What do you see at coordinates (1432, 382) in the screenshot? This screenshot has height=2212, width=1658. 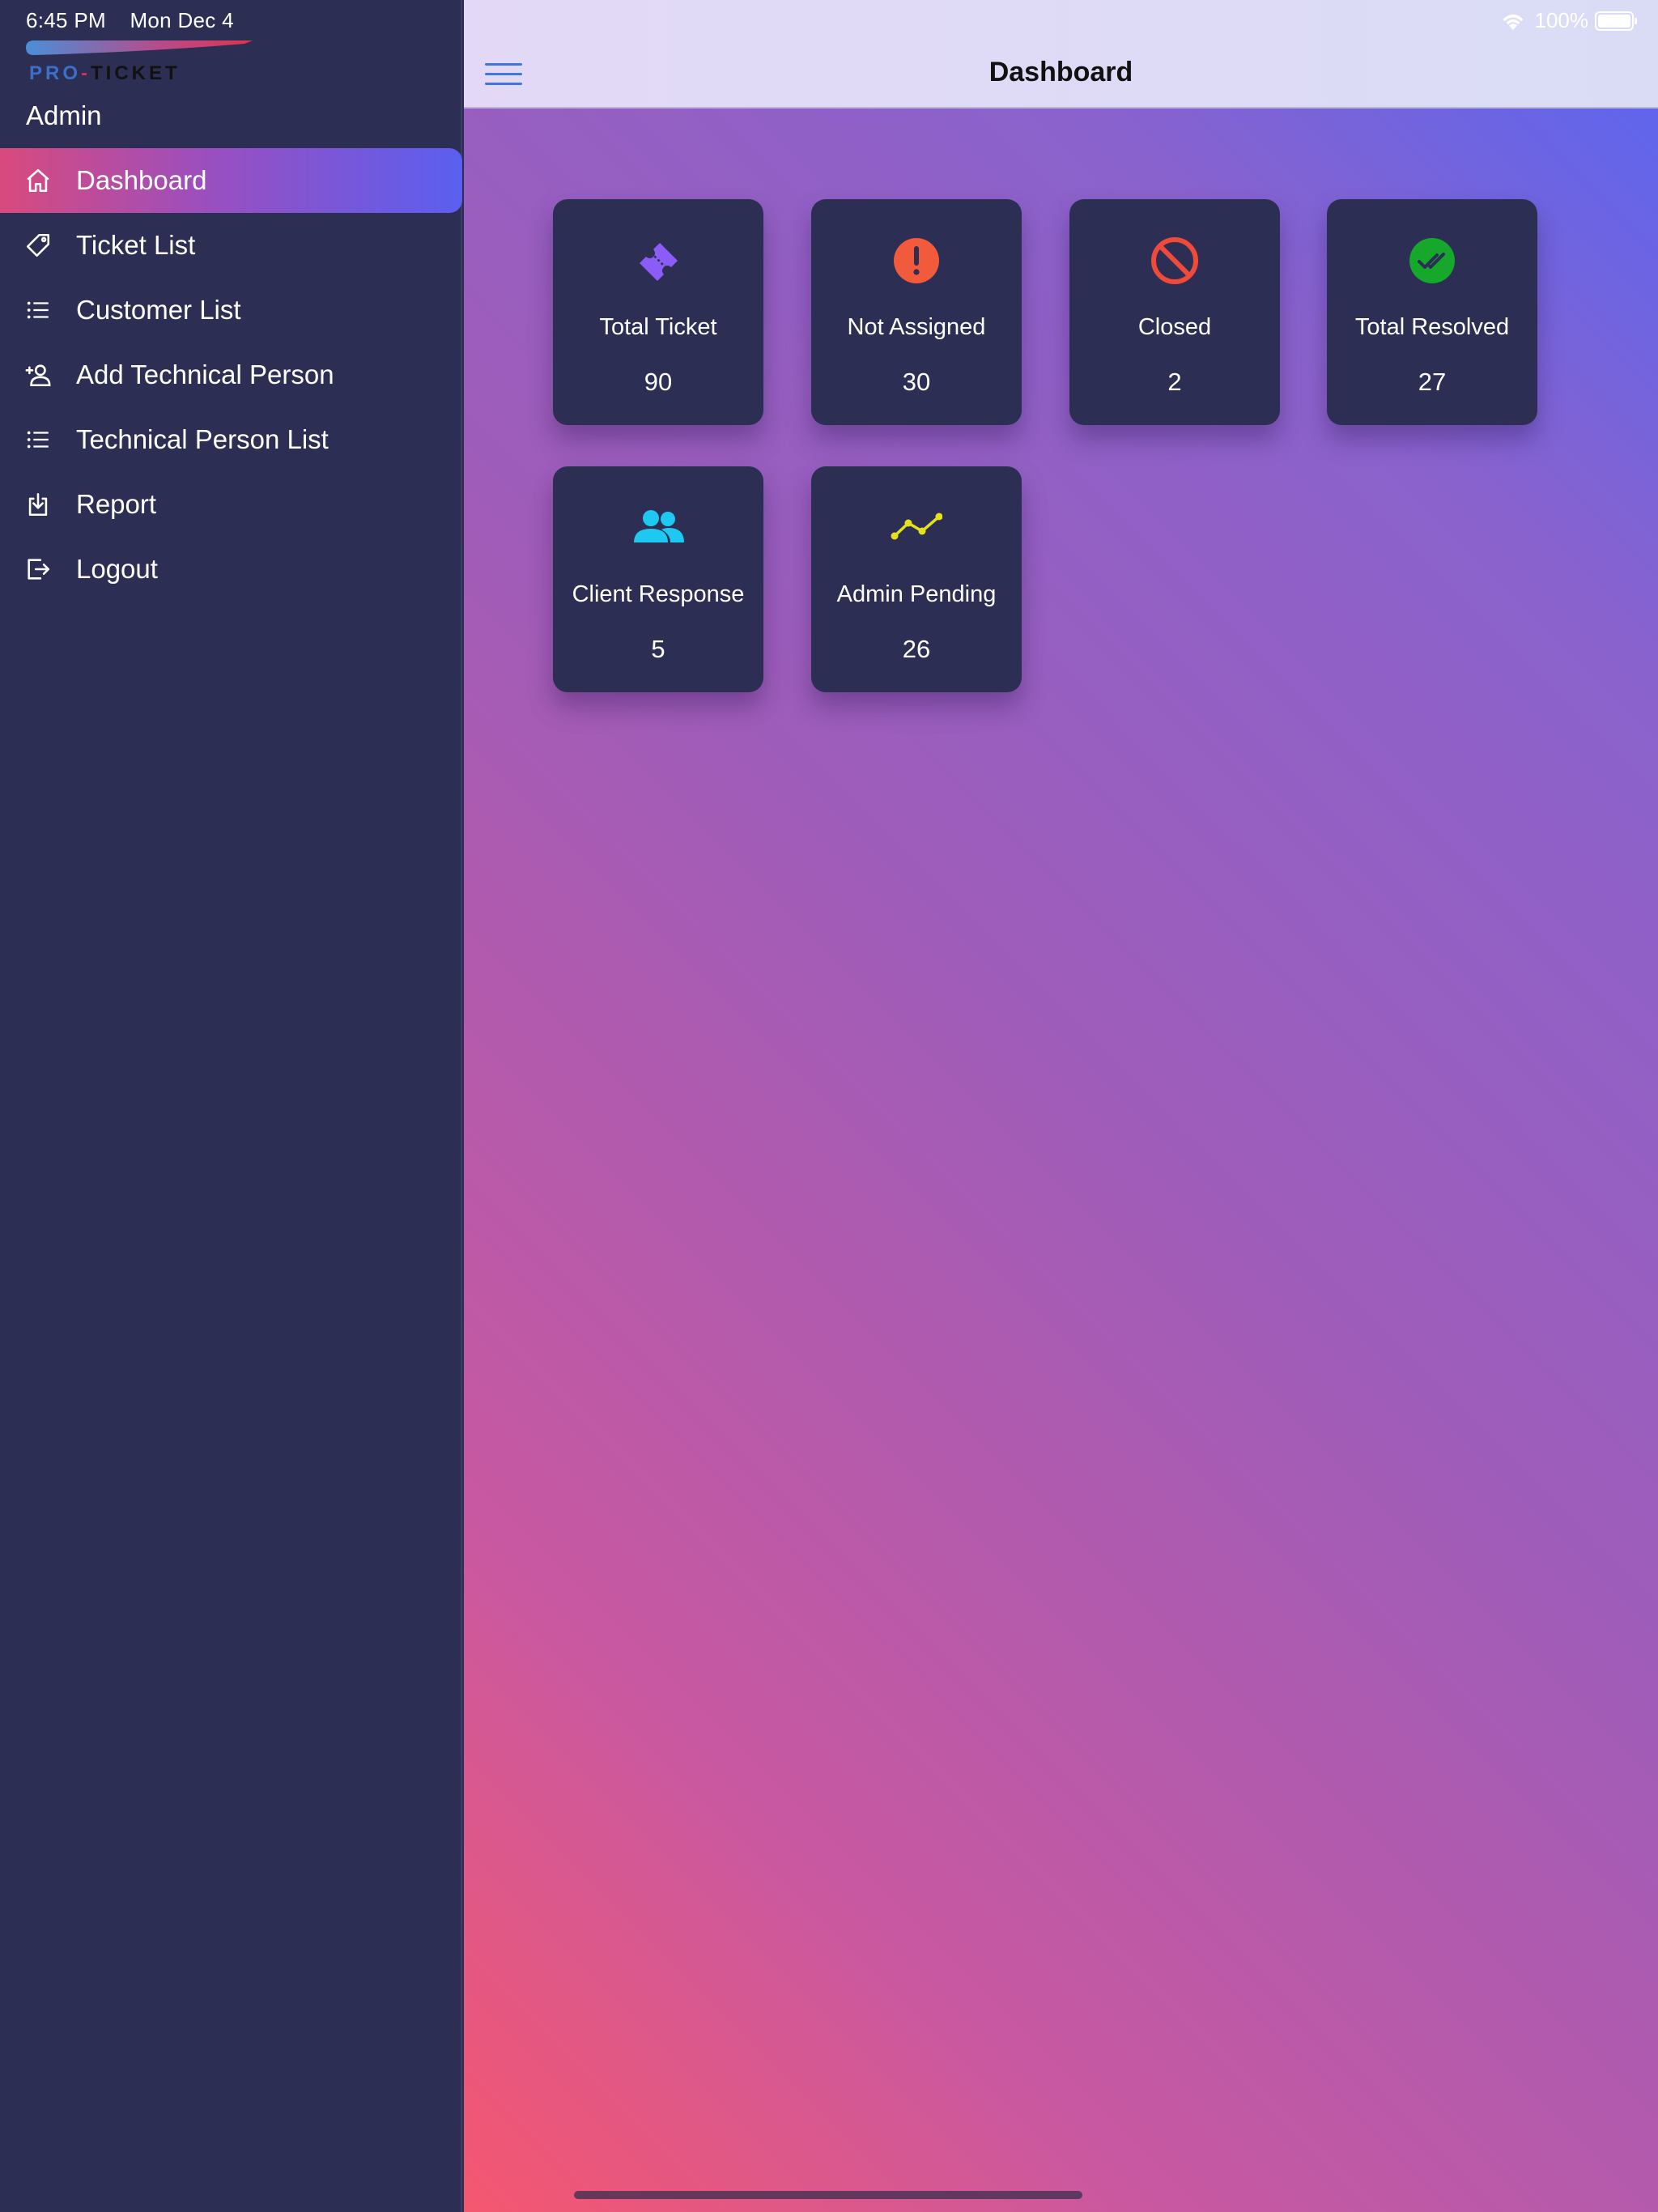 I see `card-value: 27` at bounding box center [1432, 382].